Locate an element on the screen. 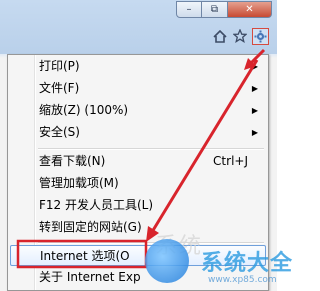  watermark-logo-icon is located at coordinates (167, 261).